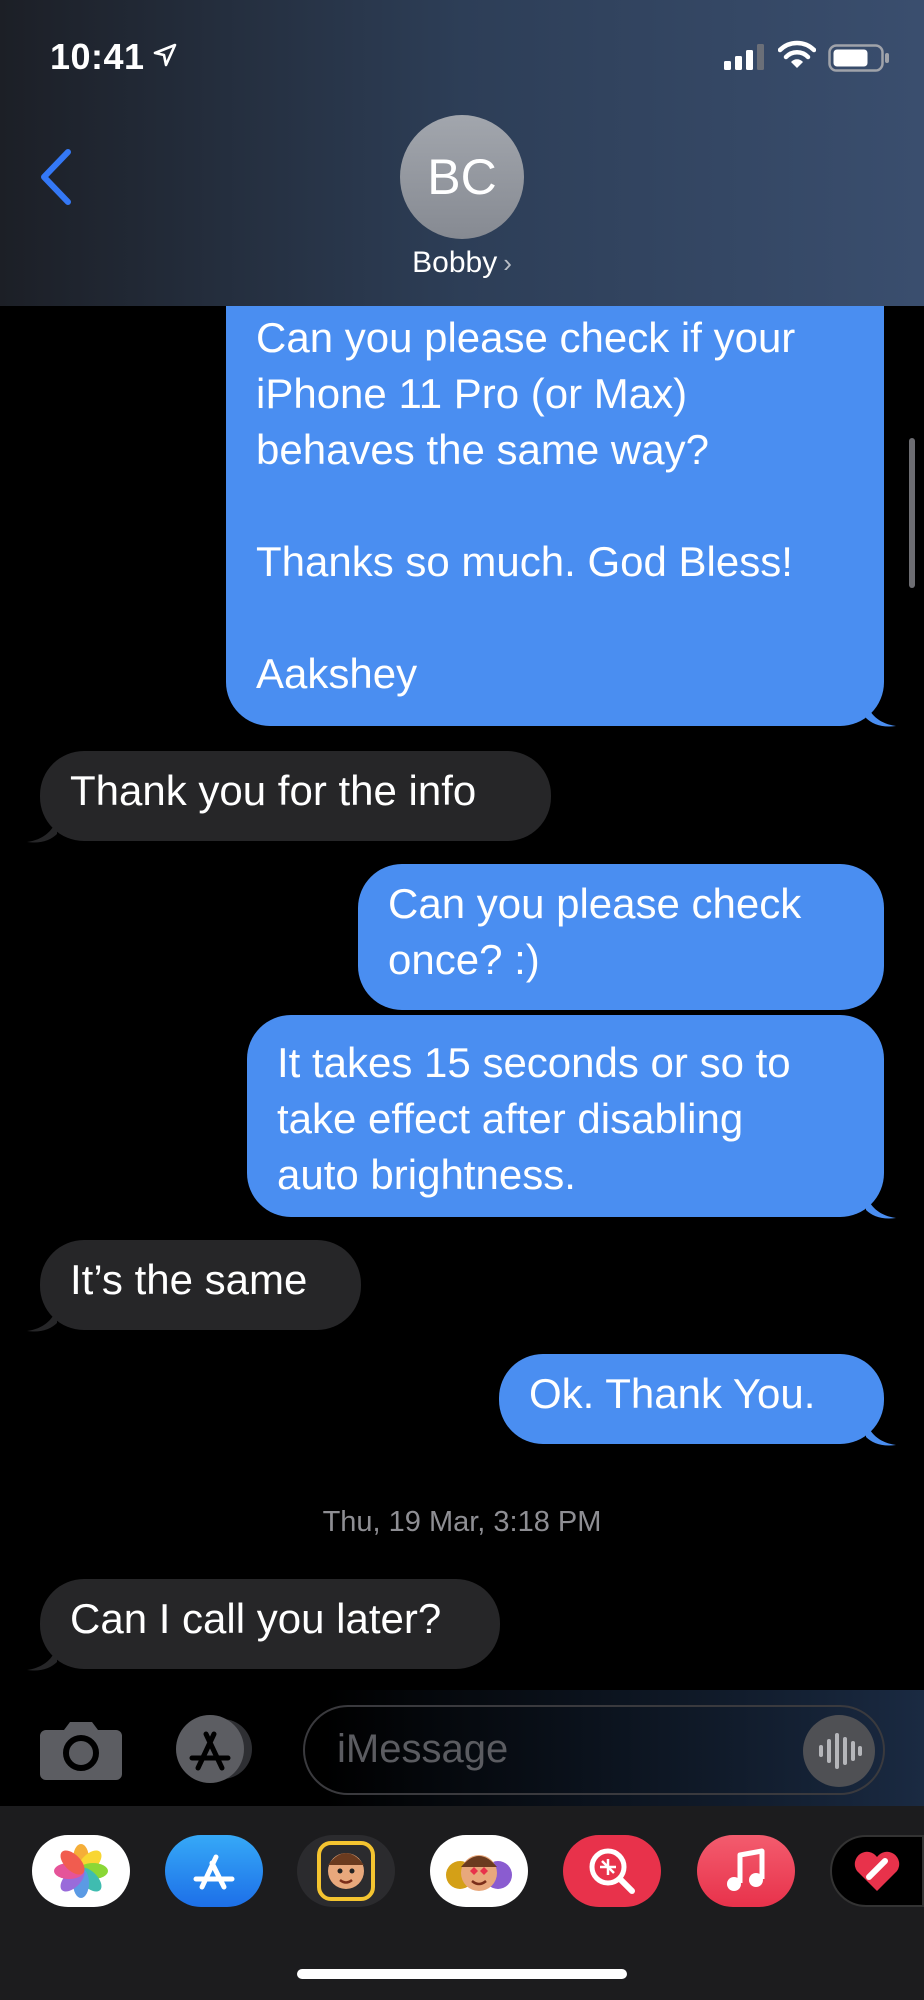 The width and height of the screenshot is (924, 2000). I want to click on animoji-stickers-icon, so click(479, 1871).